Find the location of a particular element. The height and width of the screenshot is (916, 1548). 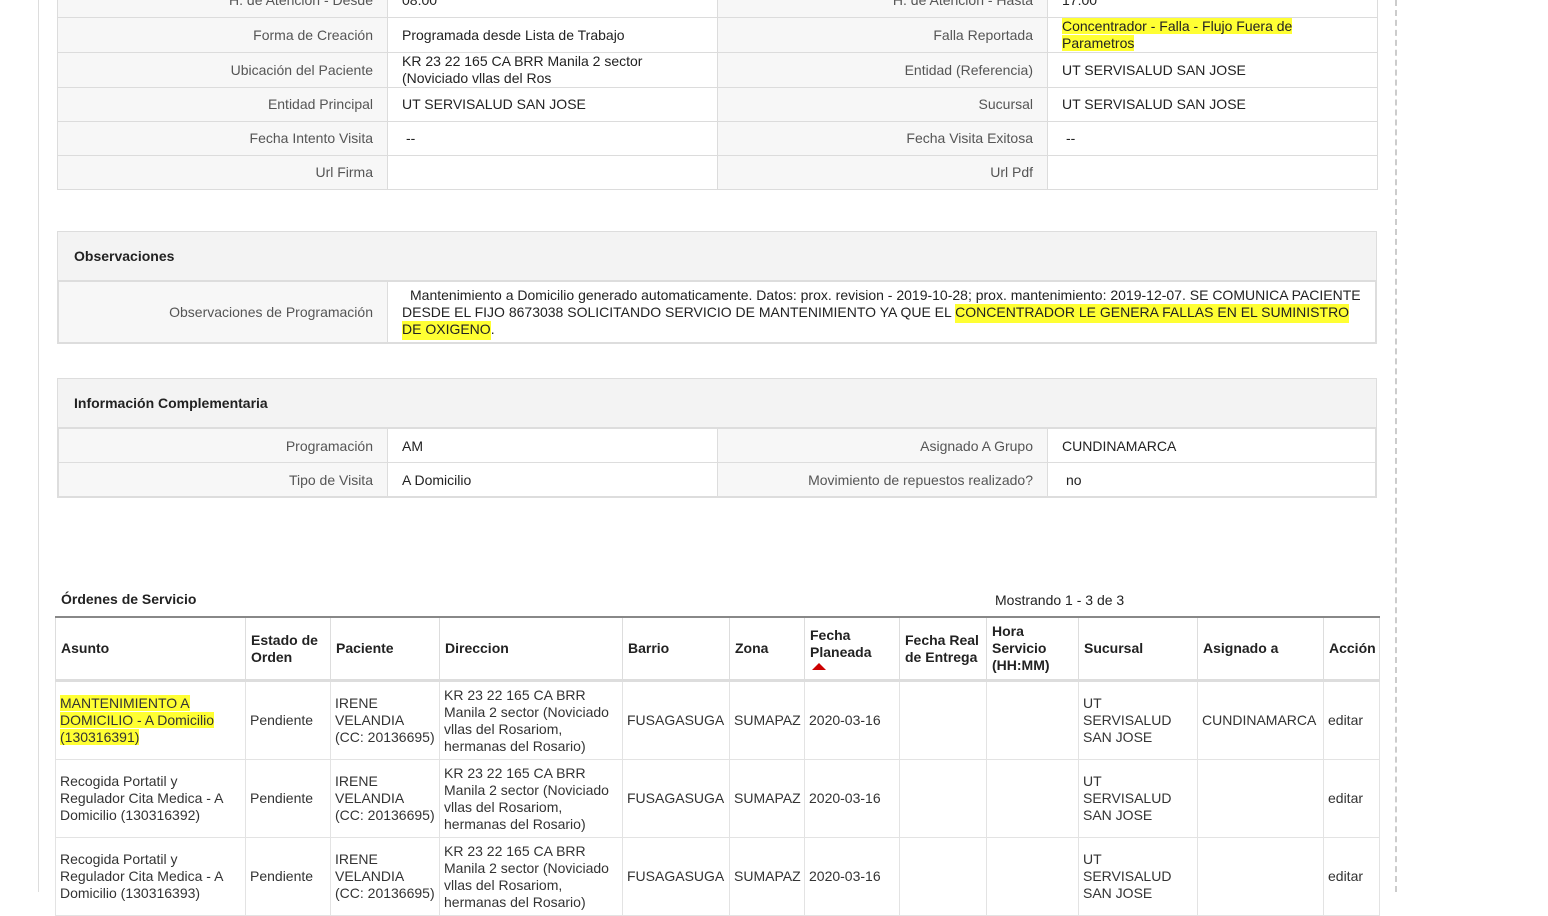

right-dashed-border is located at coordinates (1396, 446).